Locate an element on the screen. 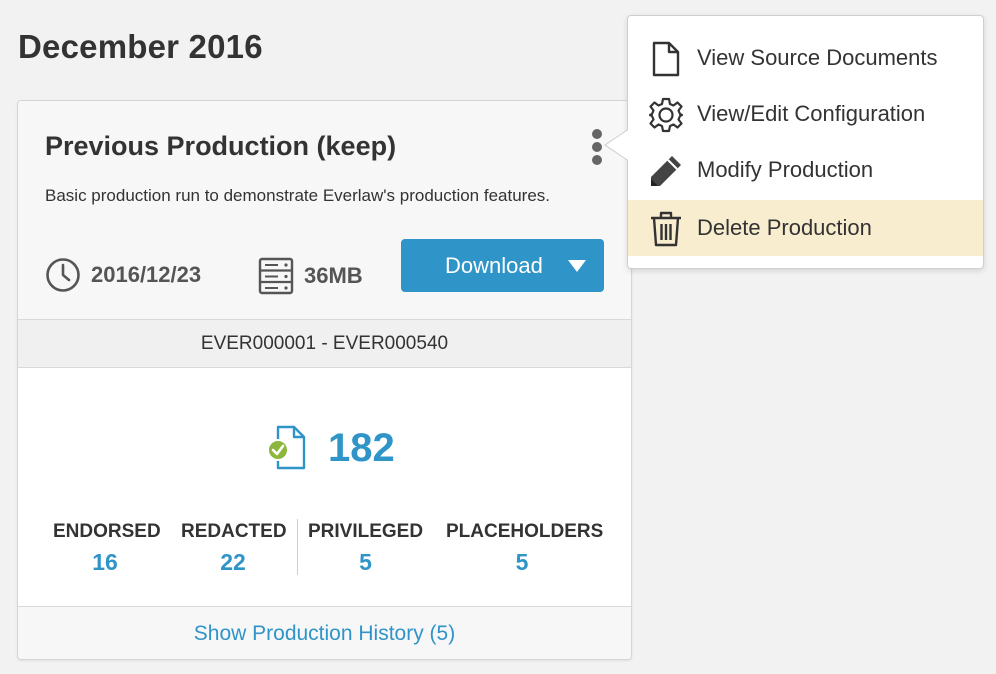 The height and width of the screenshot is (674, 996). production-size: 36MB is located at coordinates (310, 276).